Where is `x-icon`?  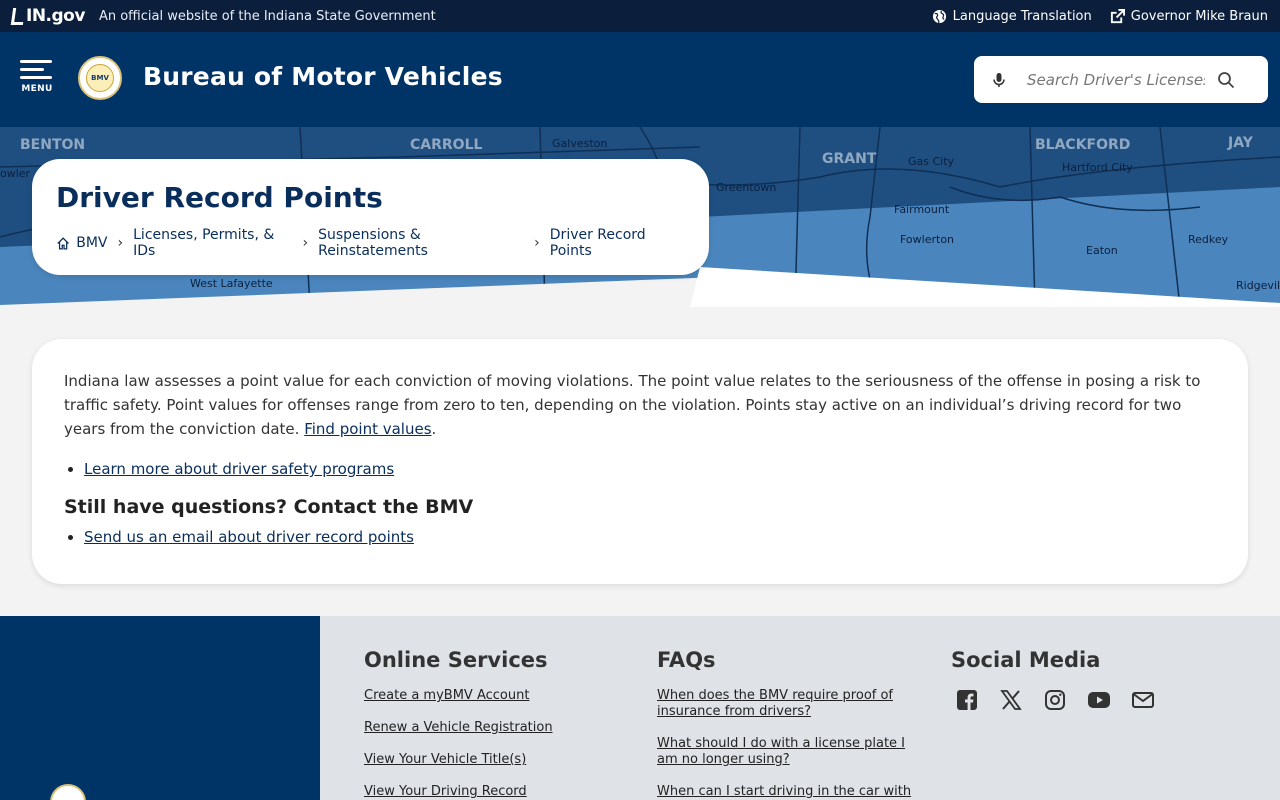 x-icon is located at coordinates (1011, 700).